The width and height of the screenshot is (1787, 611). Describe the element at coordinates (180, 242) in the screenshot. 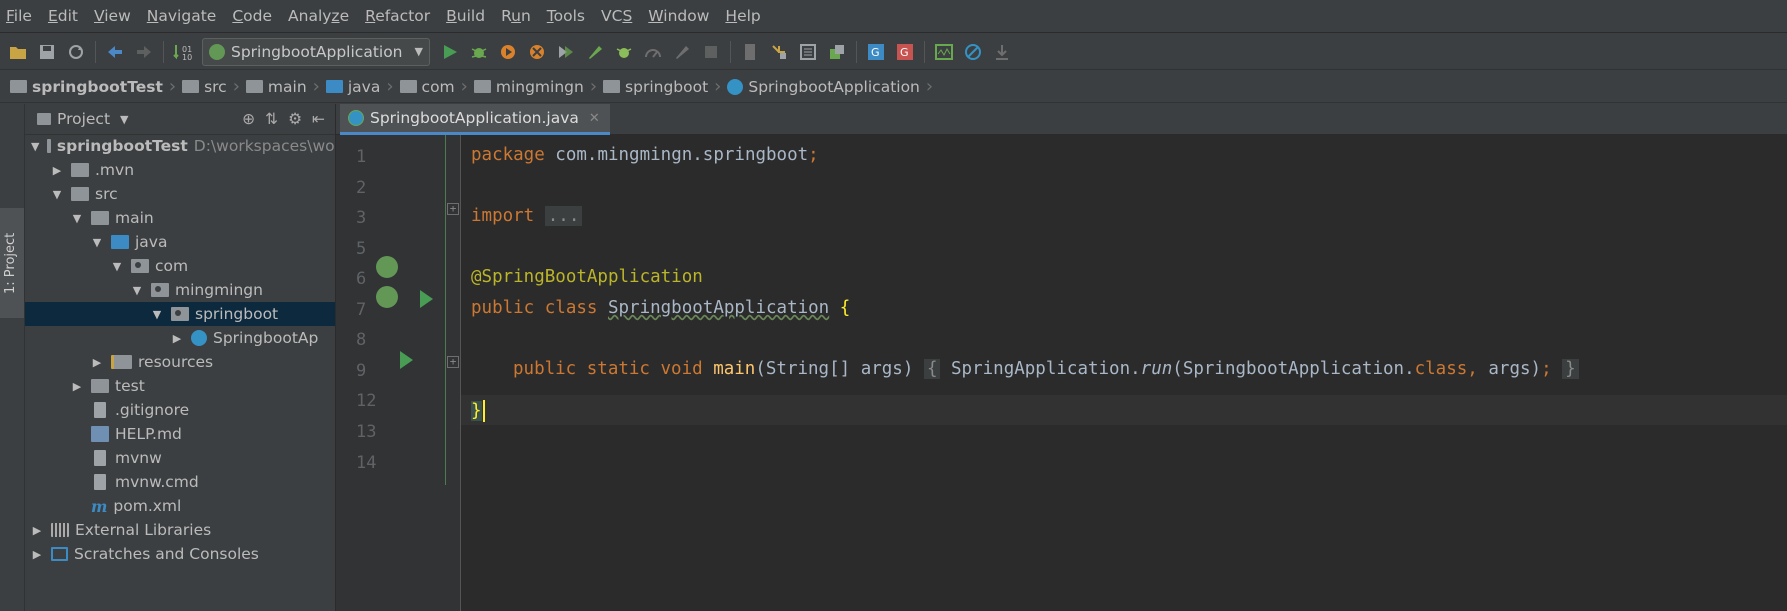

I see `tree-item-java: ▼ java` at that location.